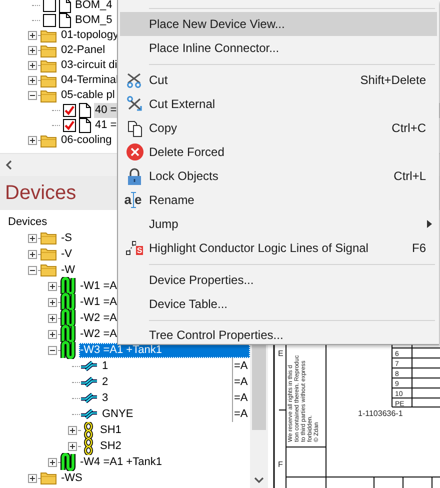 The width and height of the screenshot is (440, 488). What do you see at coordinates (110, 430) in the screenshot?
I see `tree-item: SH1` at bounding box center [110, 430].